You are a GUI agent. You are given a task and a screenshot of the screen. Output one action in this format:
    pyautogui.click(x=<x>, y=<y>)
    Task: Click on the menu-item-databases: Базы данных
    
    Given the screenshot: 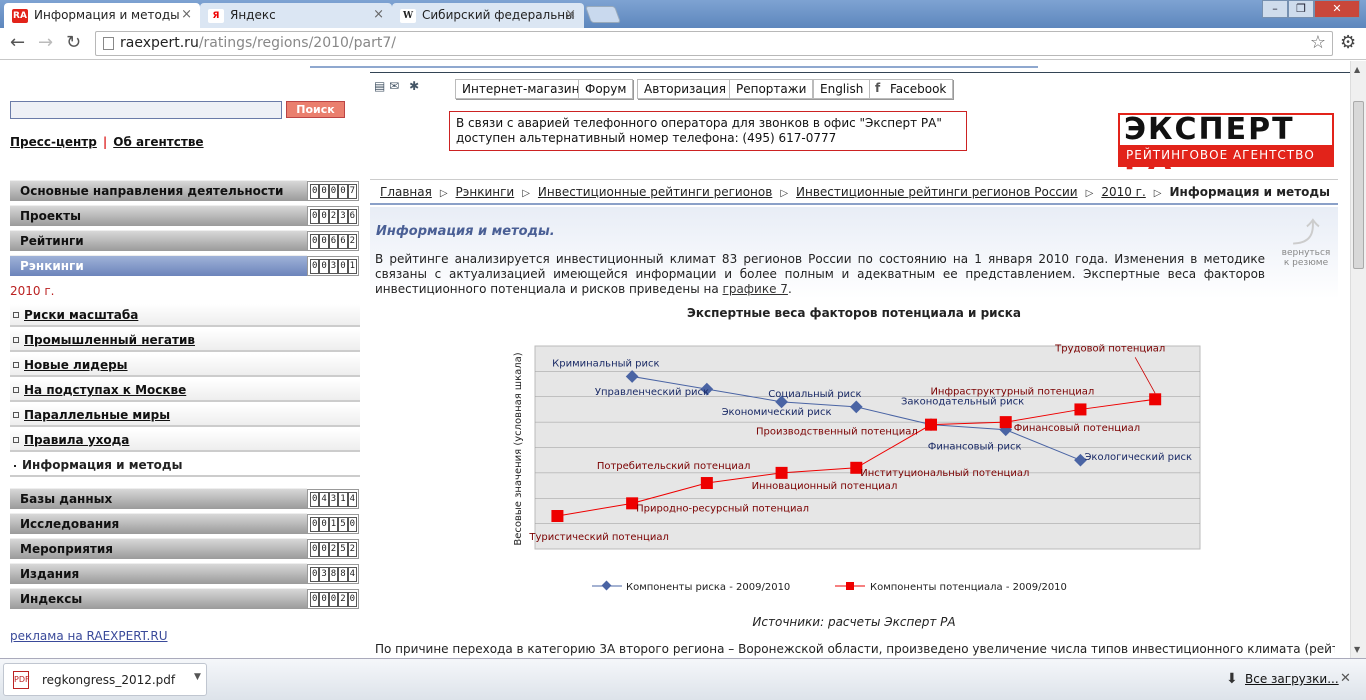 What is the action you would take?
    pyautogui.click(x=158, y=498)
    